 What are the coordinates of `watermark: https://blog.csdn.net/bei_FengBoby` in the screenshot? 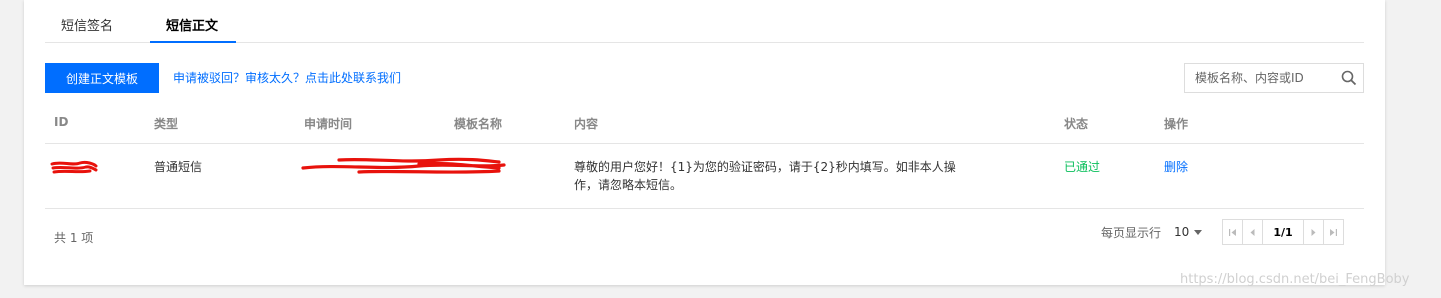 It's located at (1295, 279).